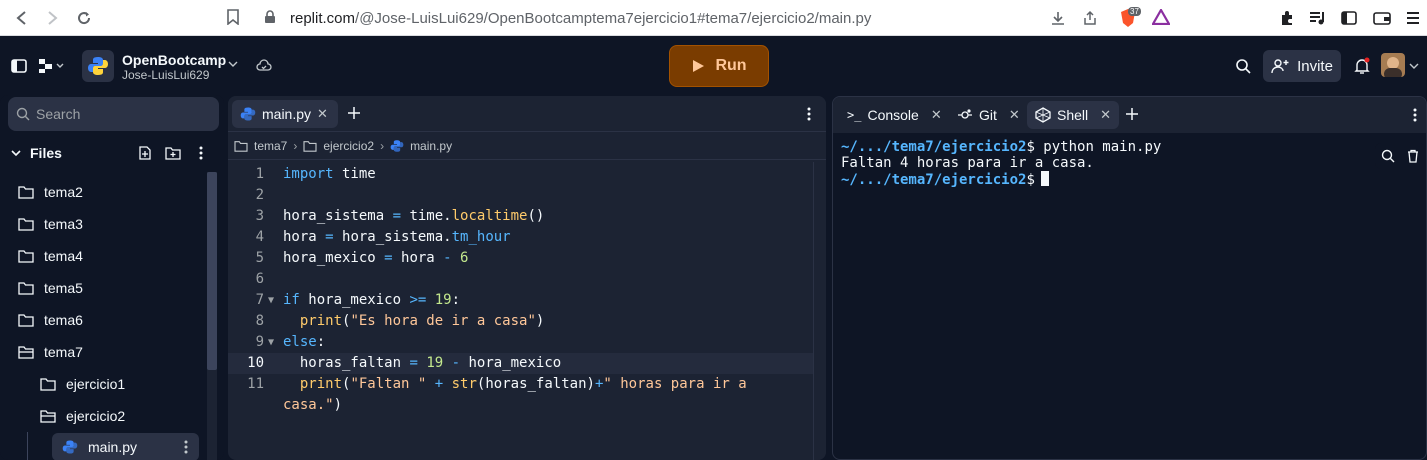 The width and height of the screenshot is (1427, 460). What do you see at coordinates (82, 384) in the screenshot?
I see `sidebar-item-ejercicio1: ejercicio1` at bounding box center [82, 384].